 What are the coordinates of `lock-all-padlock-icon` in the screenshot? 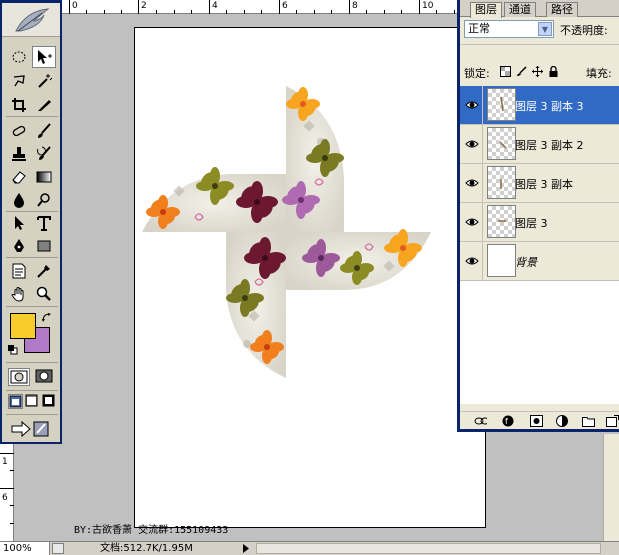 It's located at (553, 71).